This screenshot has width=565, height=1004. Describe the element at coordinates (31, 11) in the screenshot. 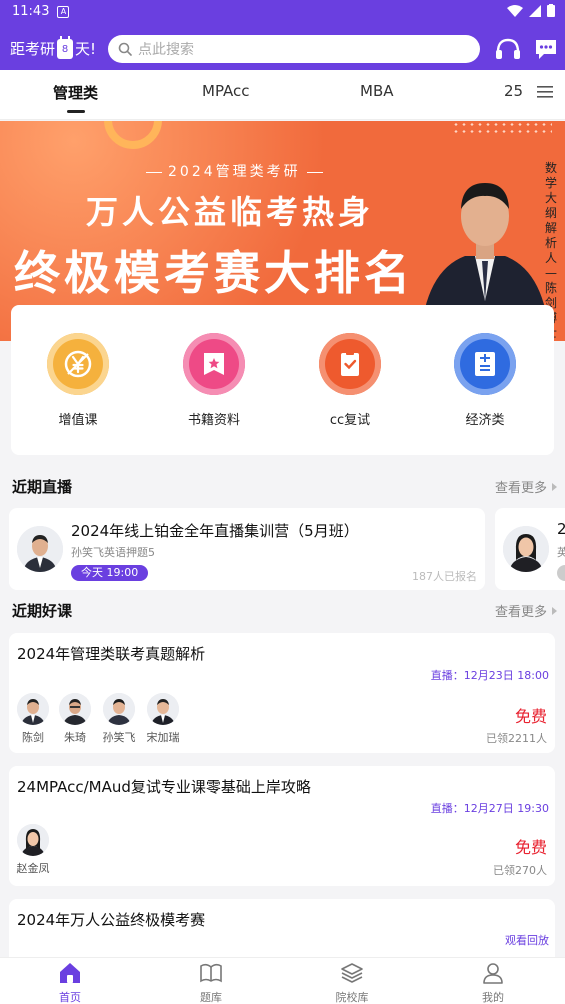

I see `status-time: 11:43` at that location.